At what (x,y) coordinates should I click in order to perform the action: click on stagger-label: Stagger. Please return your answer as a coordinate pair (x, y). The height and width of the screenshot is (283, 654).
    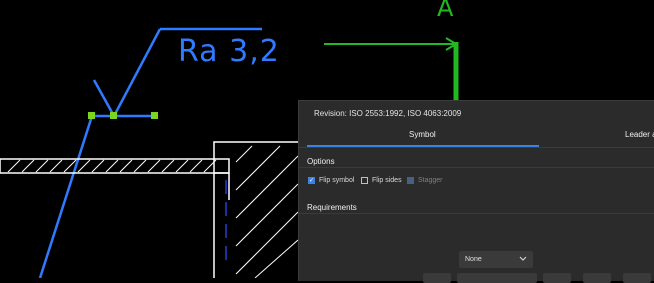
    Looking at the image, I should click on (430, 180).